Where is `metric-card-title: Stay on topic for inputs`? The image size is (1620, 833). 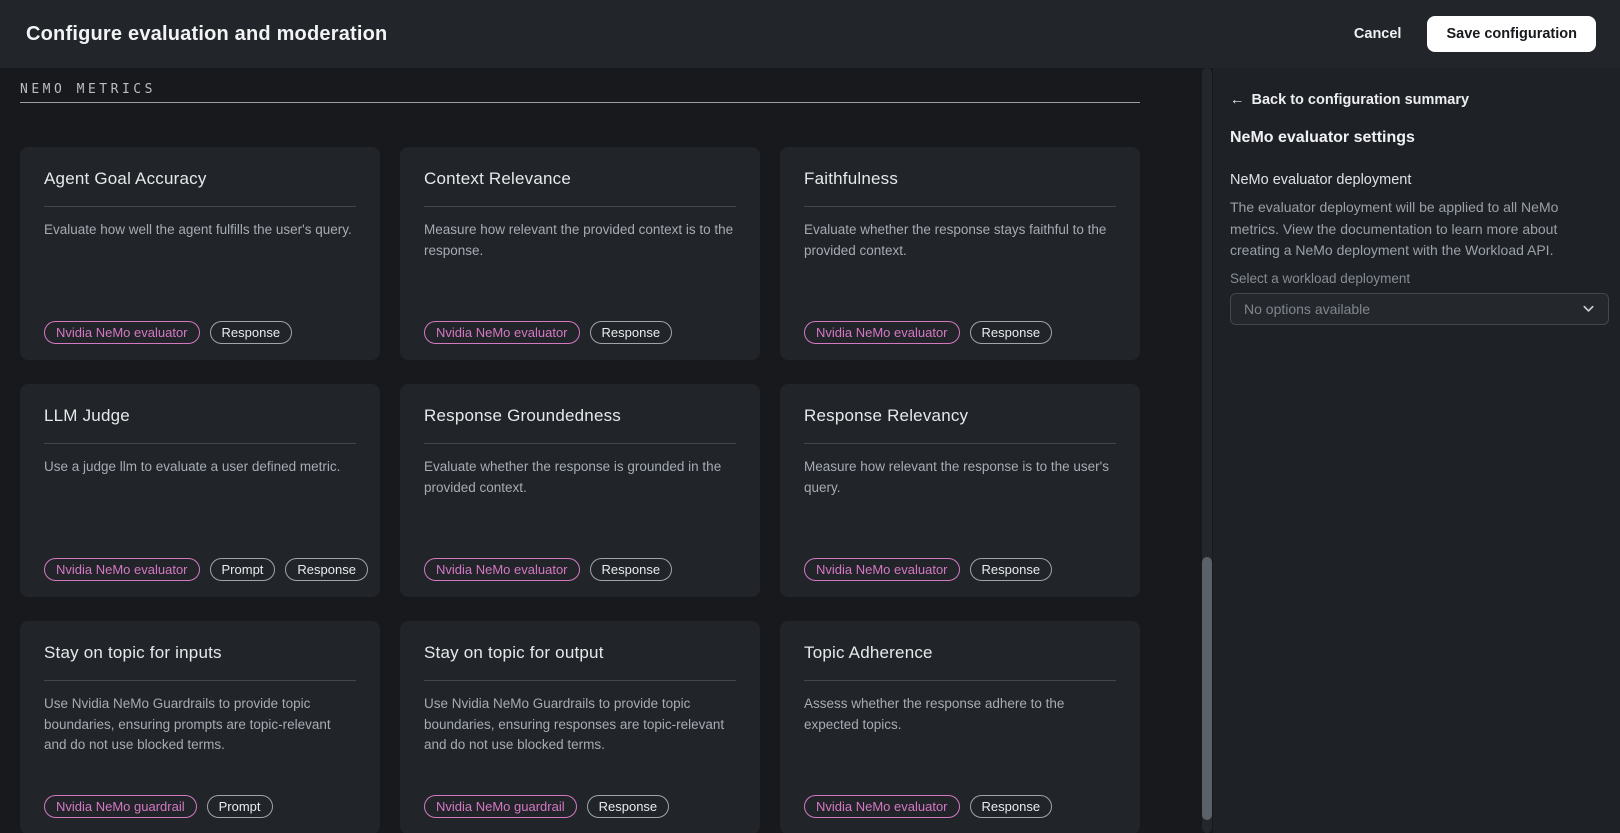
metric-card-title: Stay on topic for inputs is located at coordinates (133, 652).